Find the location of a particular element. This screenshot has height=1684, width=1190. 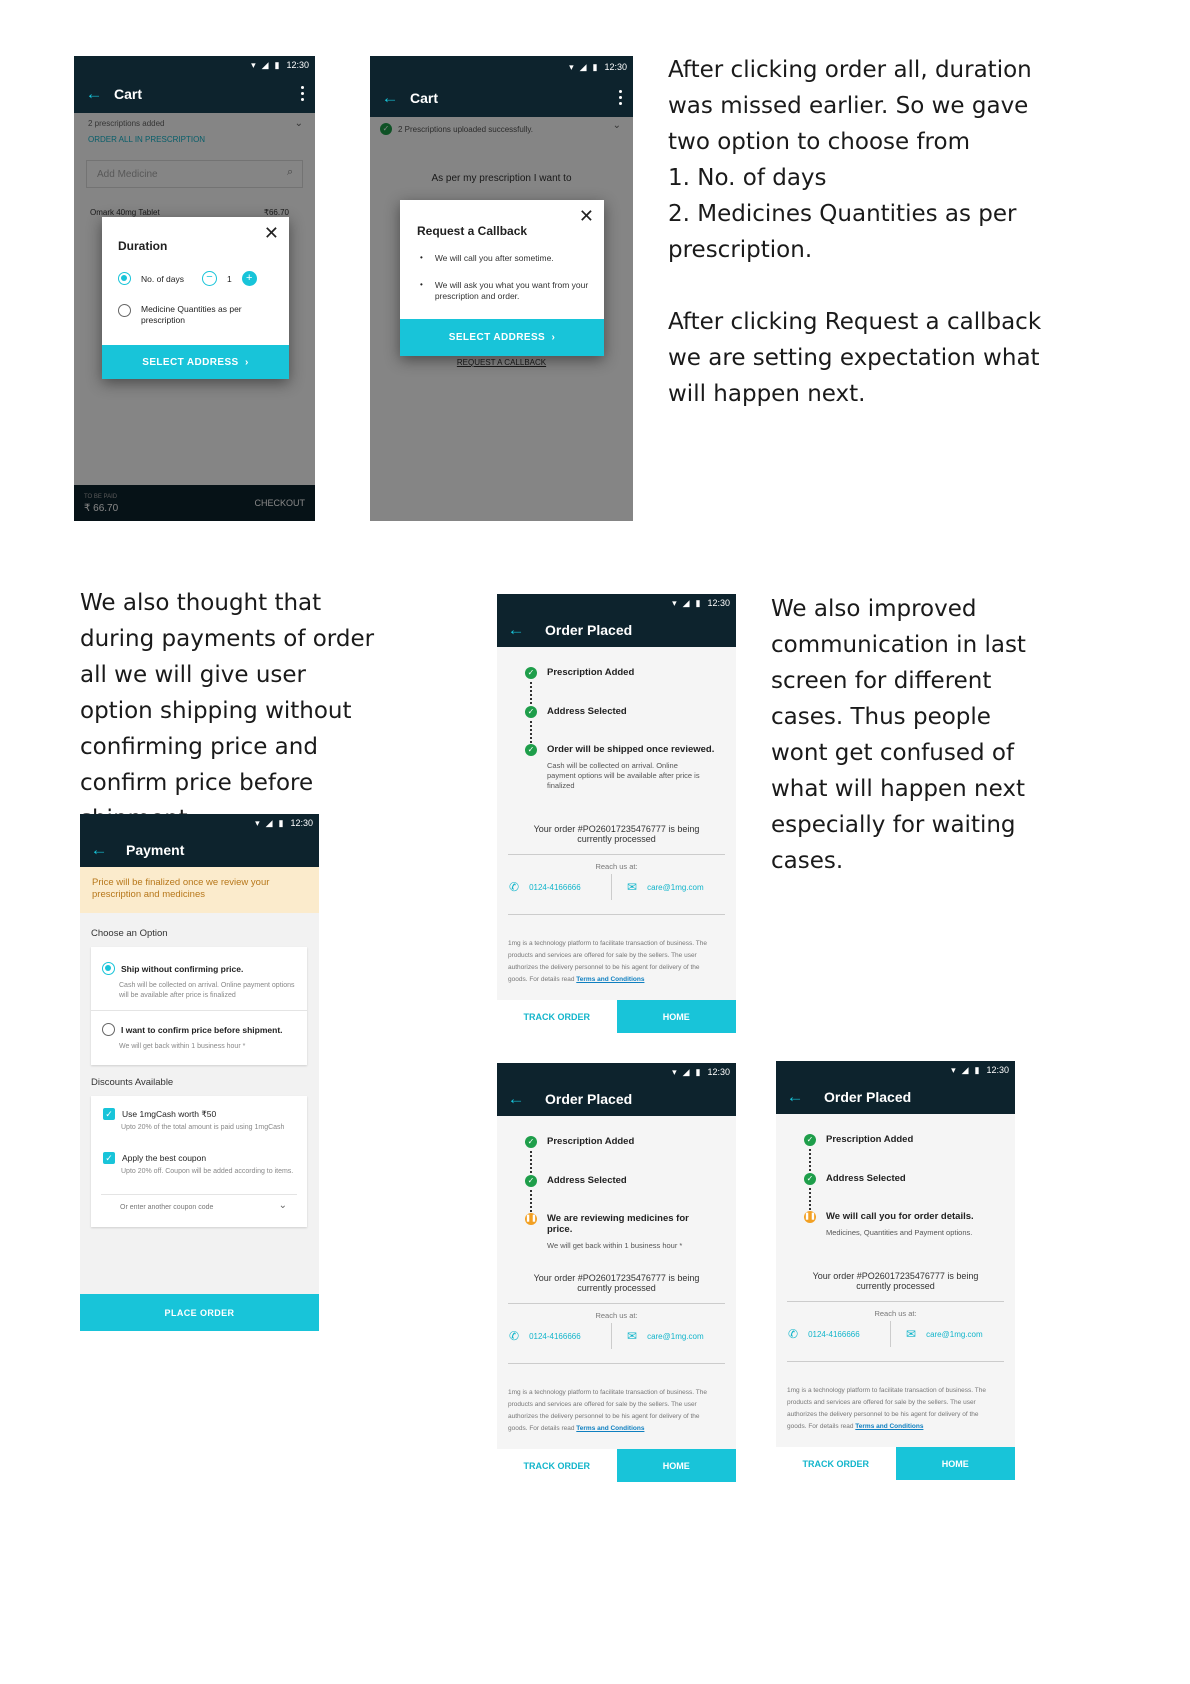

plus-icon: + is located at coordinates (249, 278).